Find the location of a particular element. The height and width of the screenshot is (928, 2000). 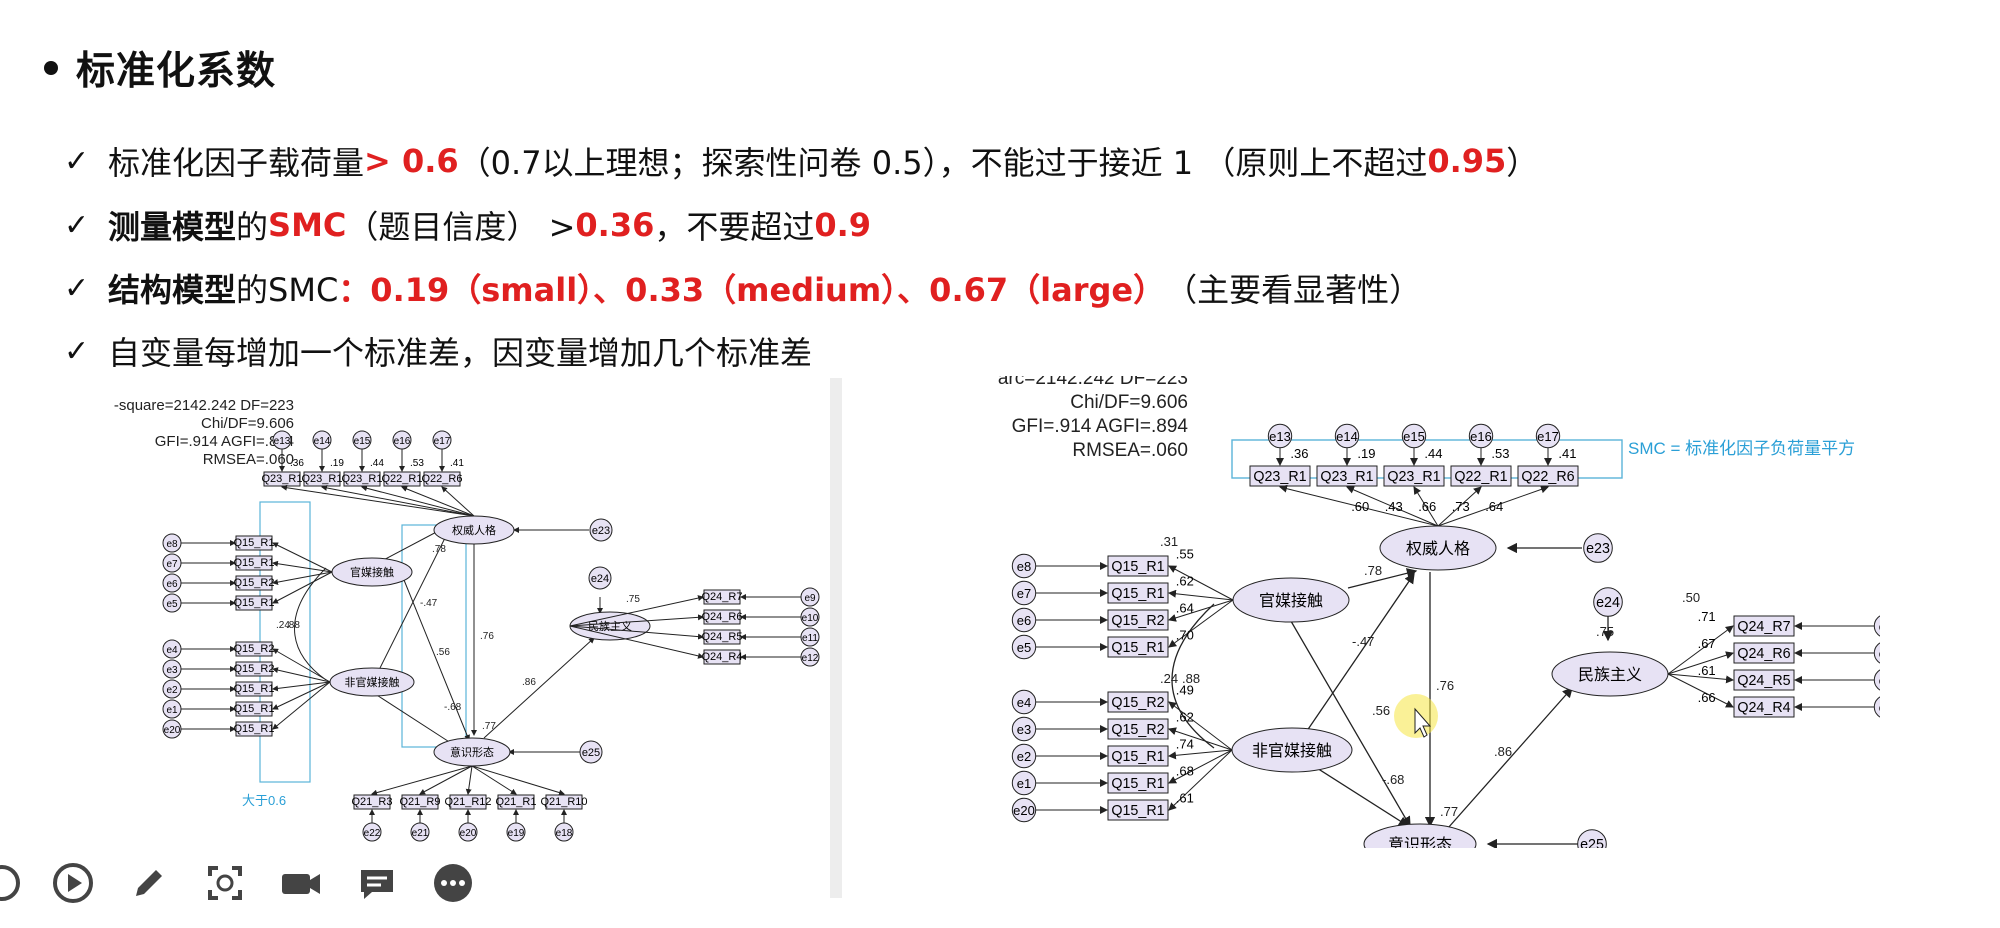

smc-value: .36 is located at coordinates (1299, 453).